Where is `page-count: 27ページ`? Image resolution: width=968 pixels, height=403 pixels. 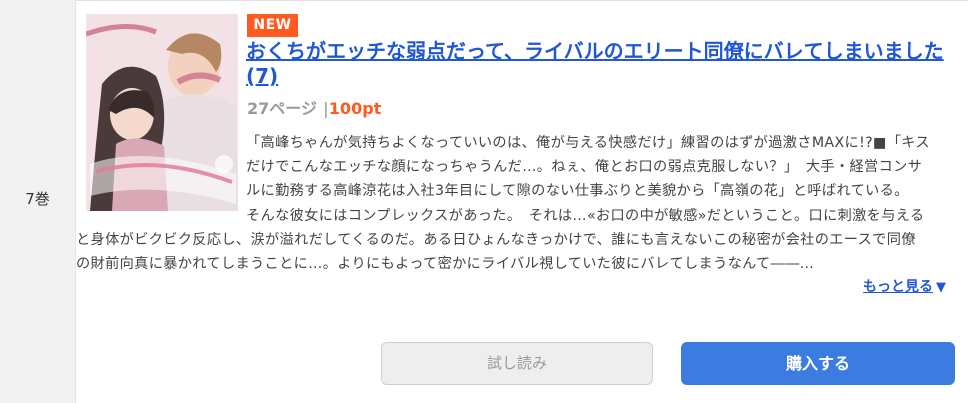
page-count: 27ページ is located at coordinates (282, 108).